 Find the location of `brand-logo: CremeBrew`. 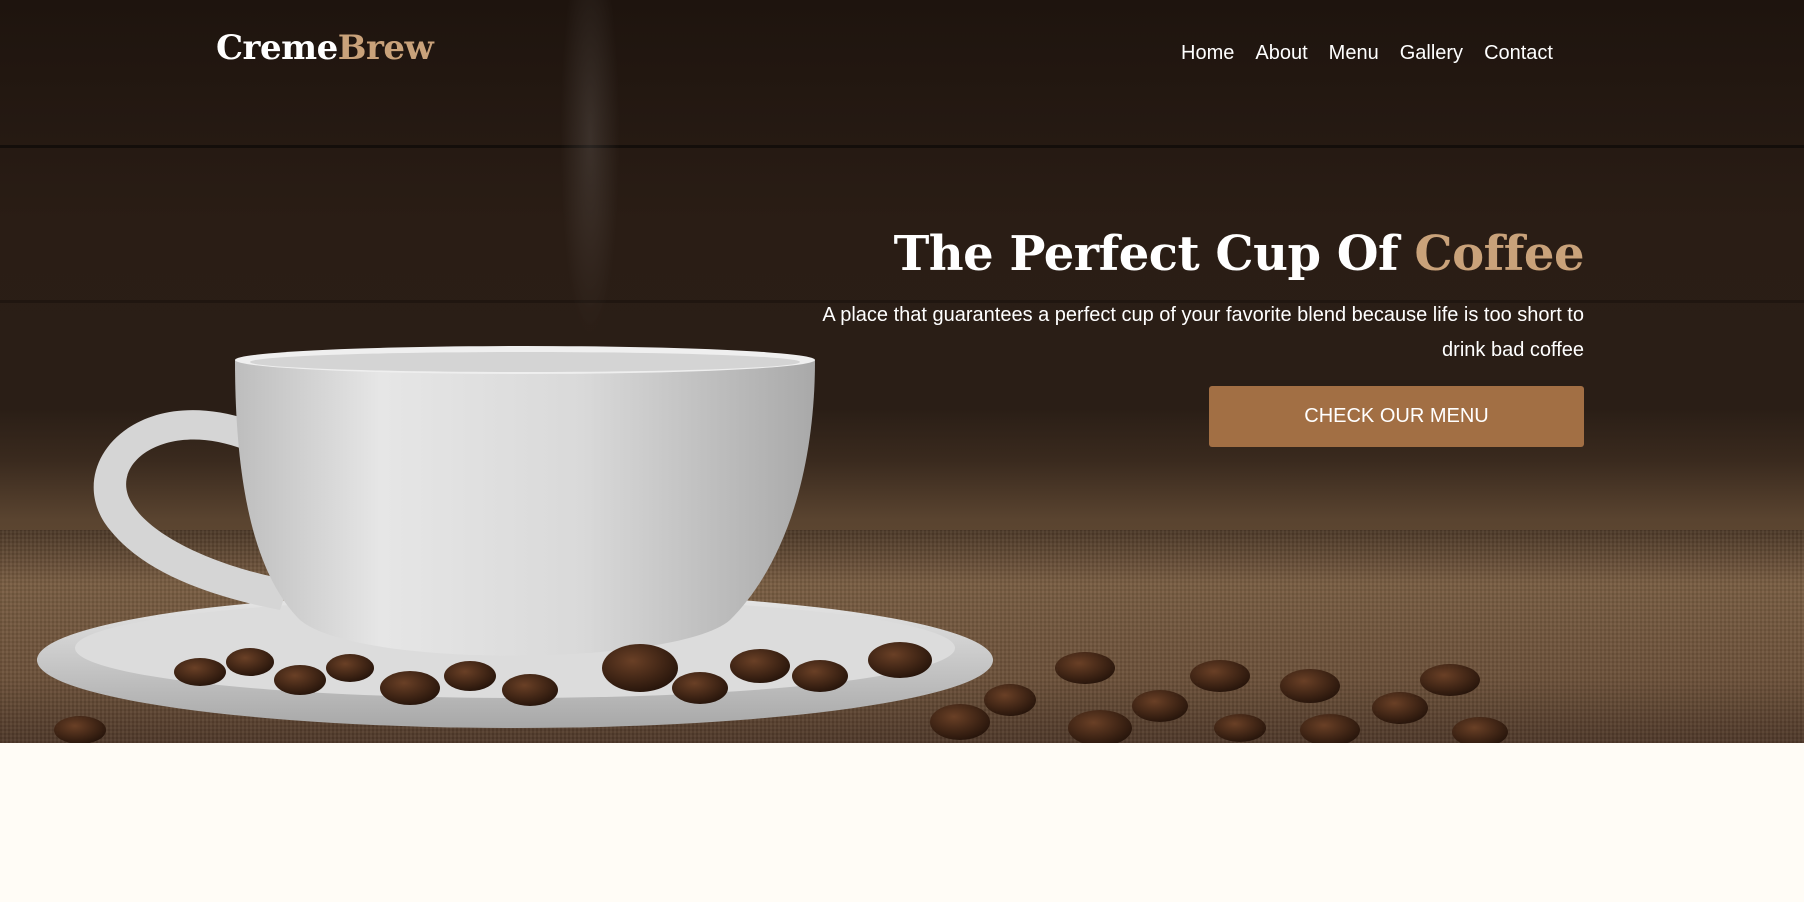

brand-logo: CremeBrew is located at coordinates (325, 48).